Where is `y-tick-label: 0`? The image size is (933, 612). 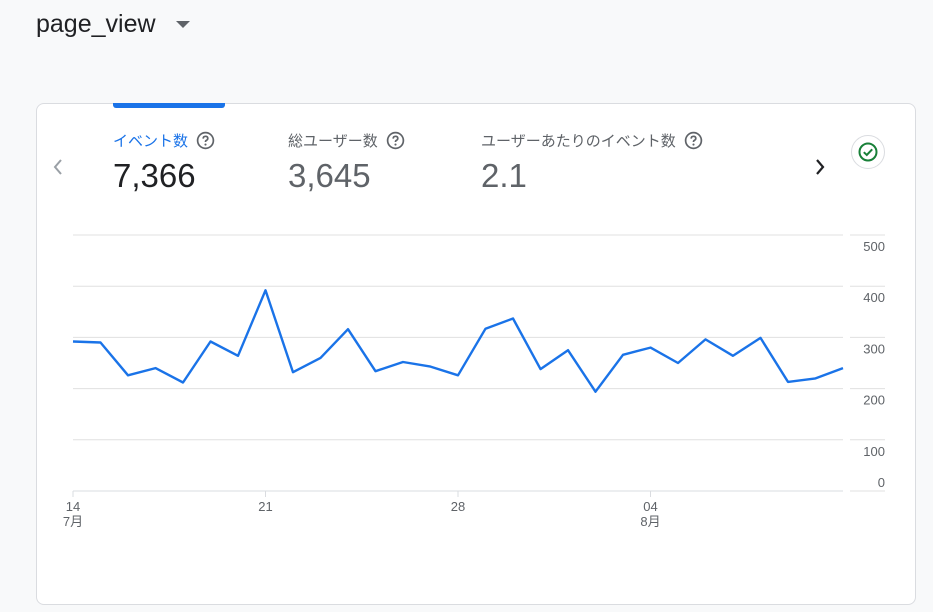 y-tick-label: 0 is located at coordinates (881, 482).